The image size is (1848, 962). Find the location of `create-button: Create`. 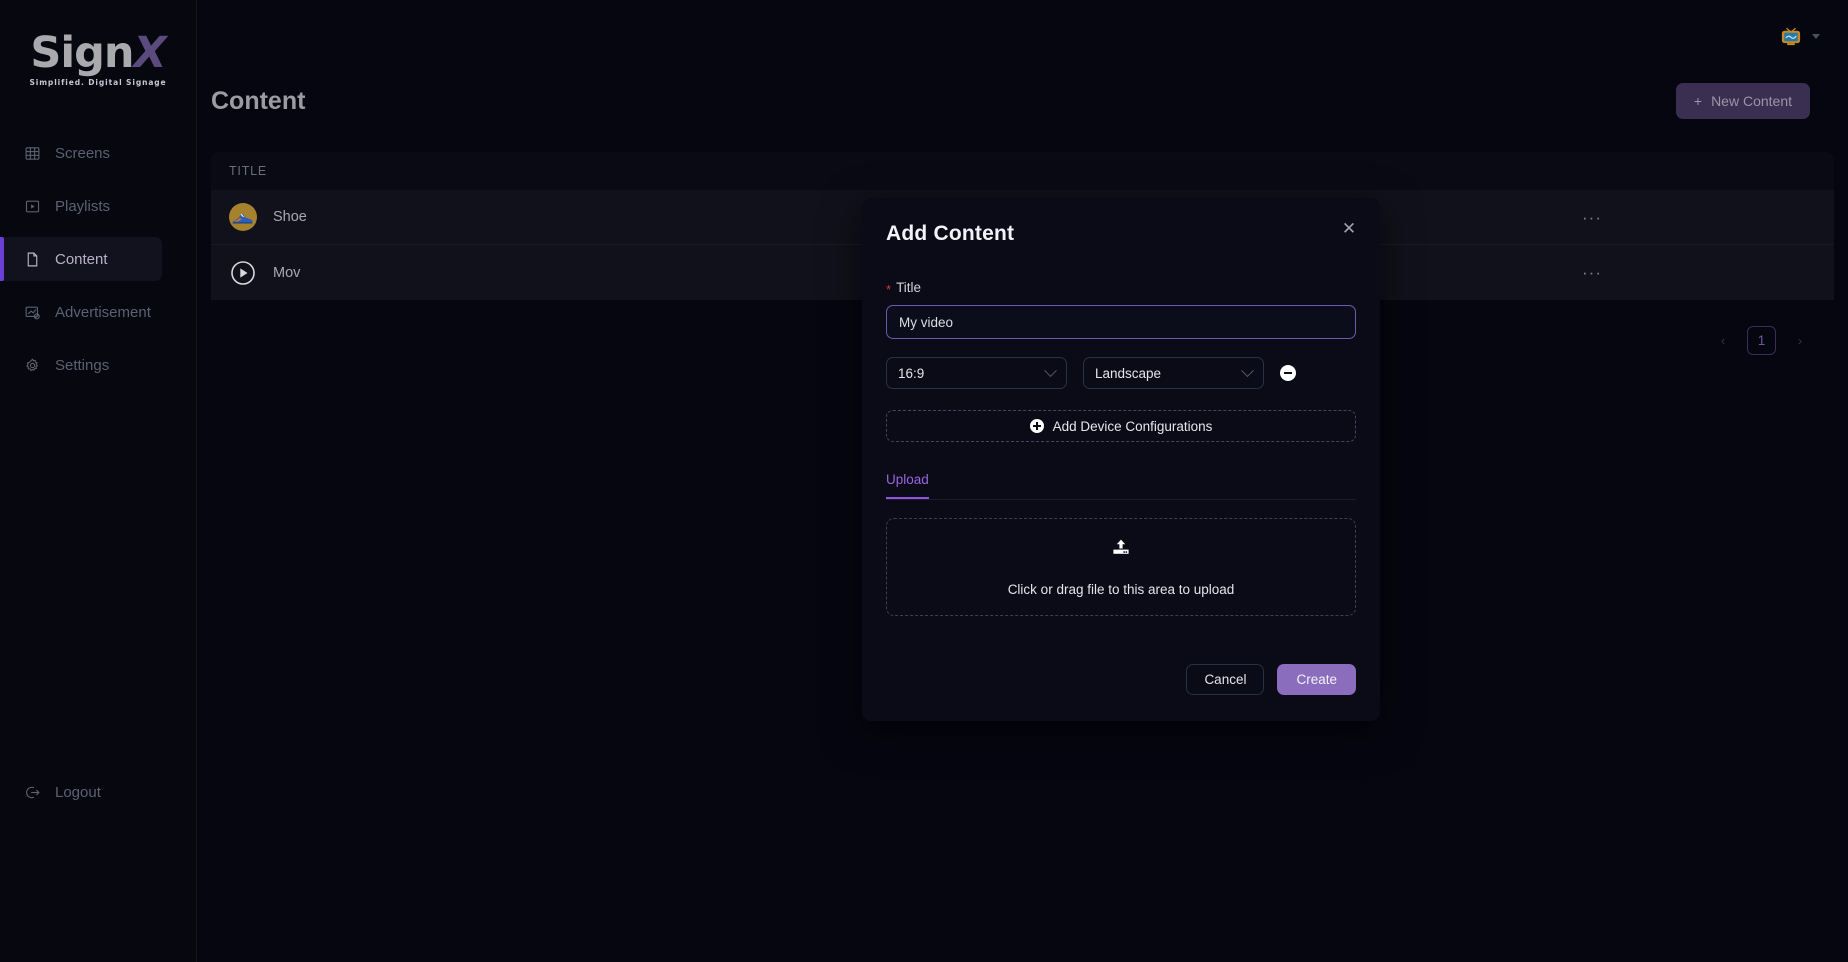

create-button: Create is located at coordinates (1316, 679).